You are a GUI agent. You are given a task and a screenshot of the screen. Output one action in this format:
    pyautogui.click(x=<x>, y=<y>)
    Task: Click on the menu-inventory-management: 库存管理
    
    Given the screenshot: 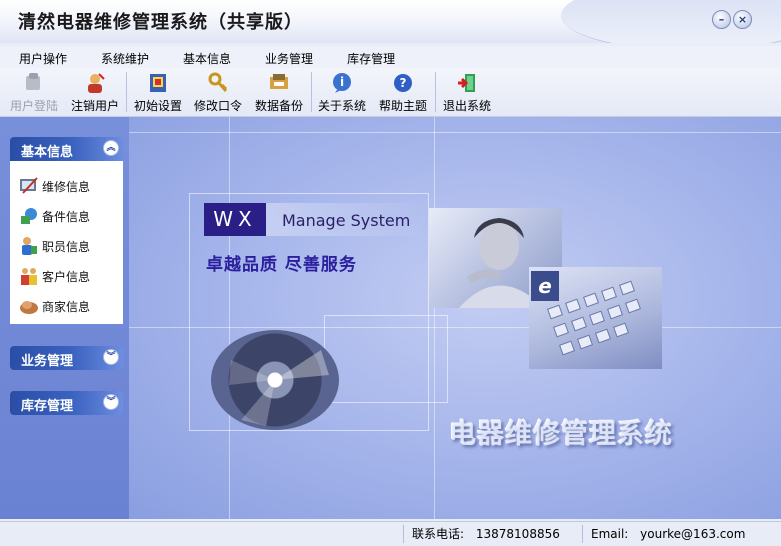 What is the action you would take?
    pyautogui.click(x=371, y=57)
    